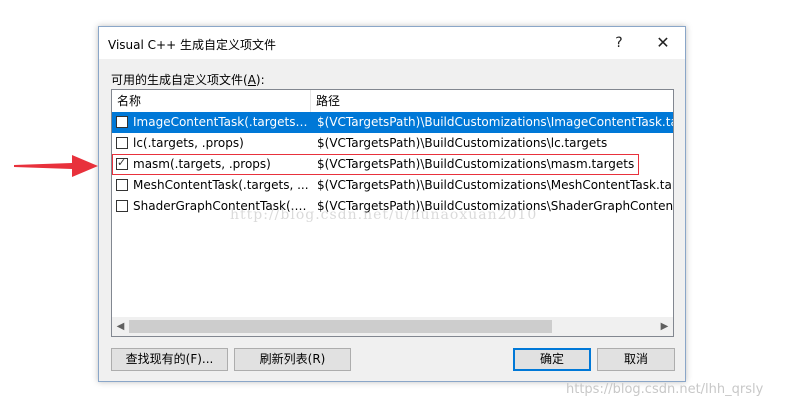 Image resolution: width=788 pixels, height=408 pixels. What do you see at coordinates (188, 143) in the screenshot?
I see `row-name: lc(.targets, .props)` at bounding box center [188, 143].